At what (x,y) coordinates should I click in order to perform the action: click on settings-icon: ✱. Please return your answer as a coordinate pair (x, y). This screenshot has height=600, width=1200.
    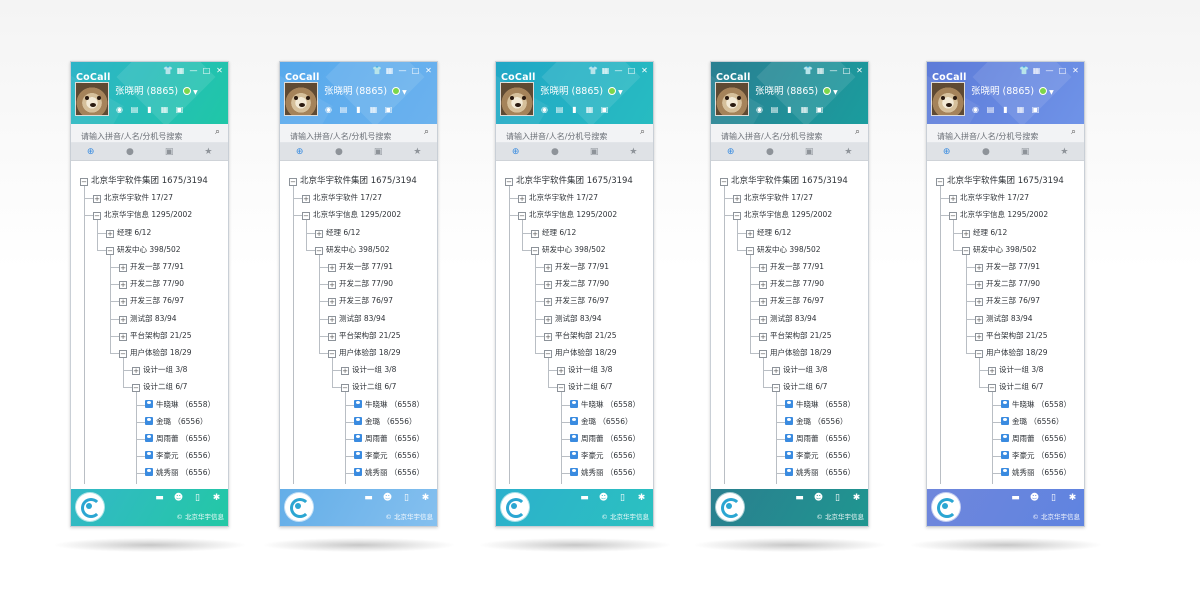
    Looking at the image, I should click on (1072, 498).